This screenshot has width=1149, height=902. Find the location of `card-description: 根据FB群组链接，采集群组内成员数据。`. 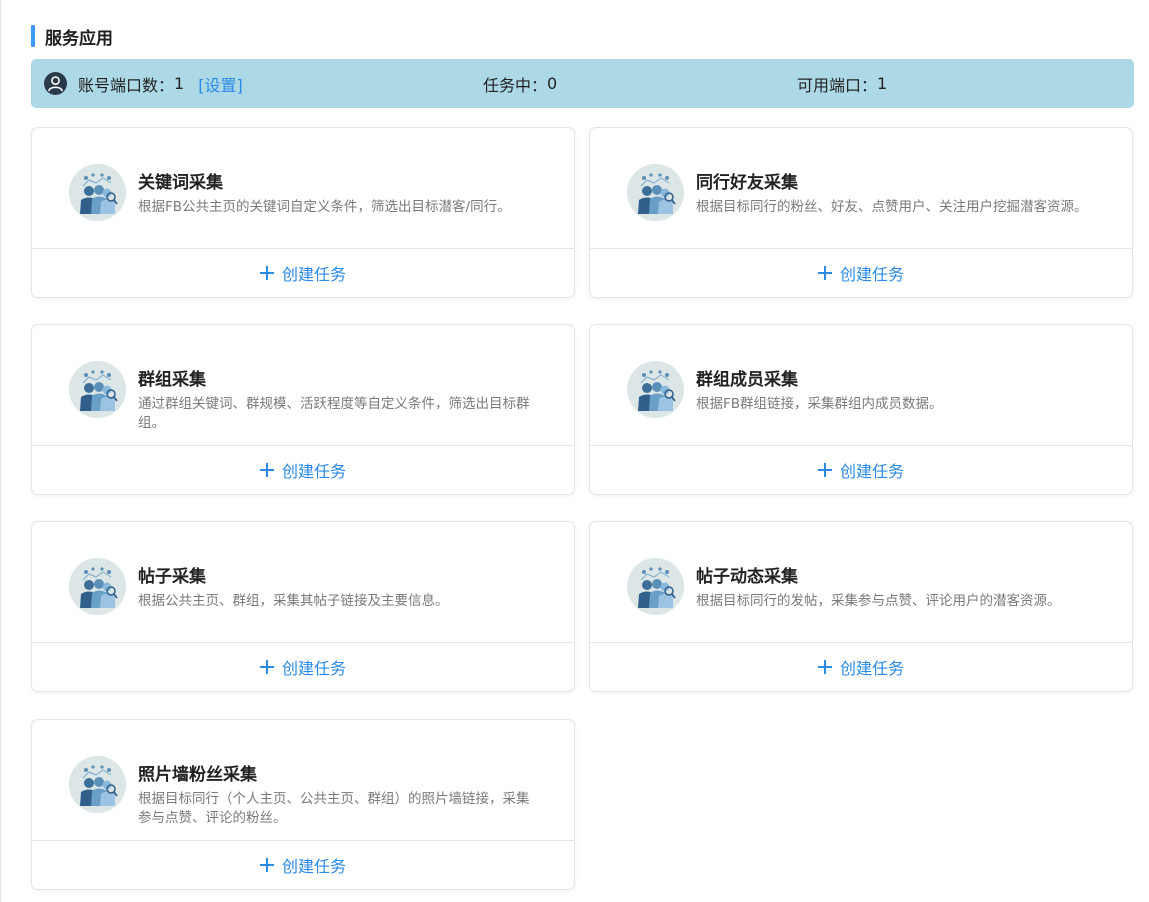

card-description: 根据FB群组链接，采集群组内成员数据。 is located at coordinates (819, 404).